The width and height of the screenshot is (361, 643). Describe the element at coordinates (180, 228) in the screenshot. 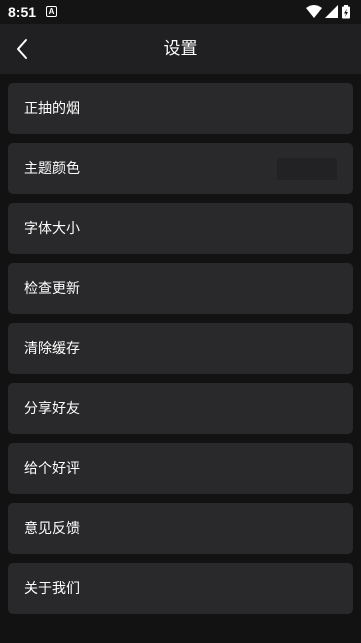

I see `settings-item-font-size: 字体大小` at that location.